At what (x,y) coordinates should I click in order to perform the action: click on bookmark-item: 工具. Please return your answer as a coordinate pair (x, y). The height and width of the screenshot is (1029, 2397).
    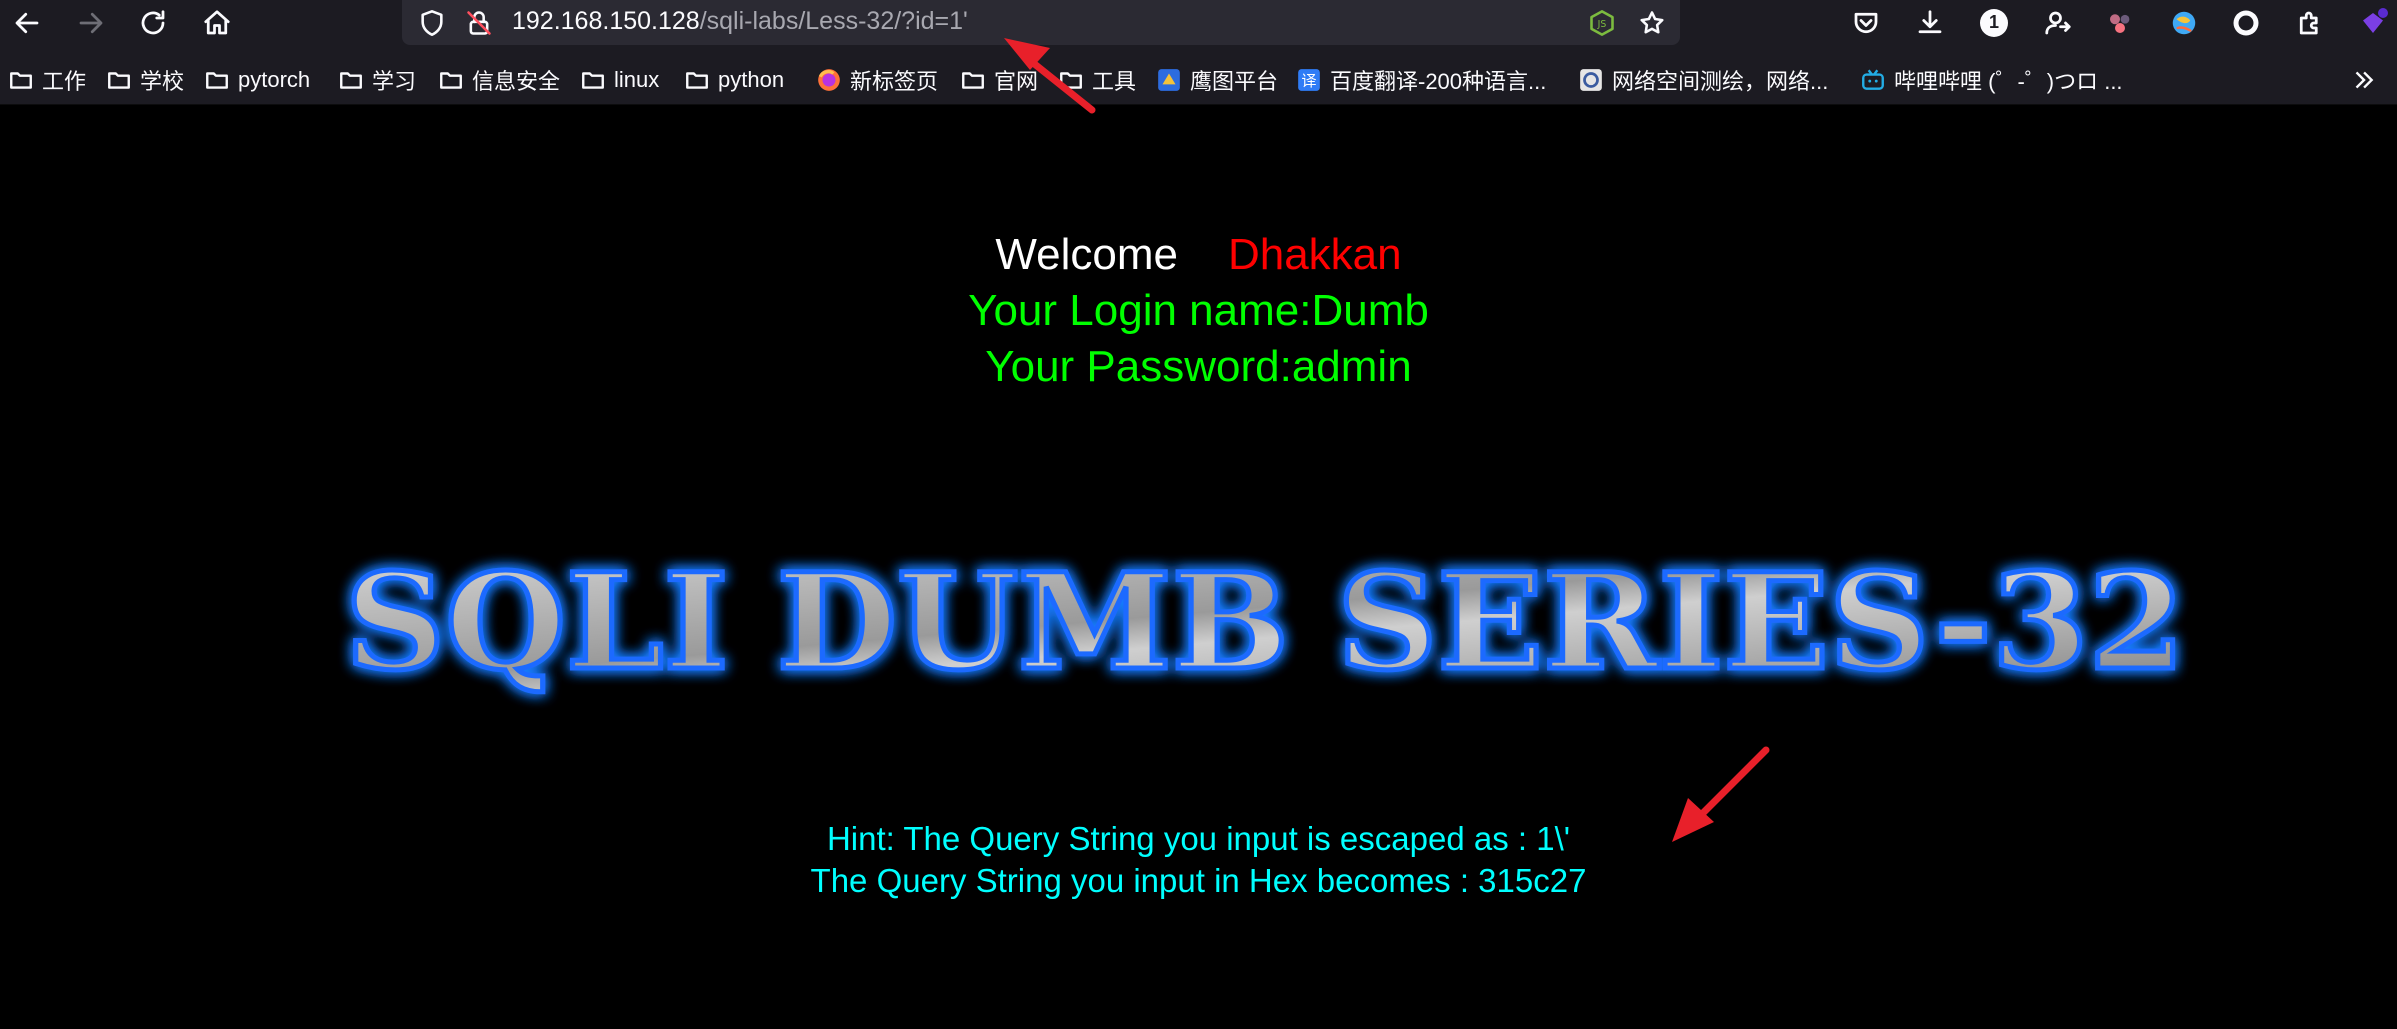
    Looking at the image, I should click on (1097, 80).